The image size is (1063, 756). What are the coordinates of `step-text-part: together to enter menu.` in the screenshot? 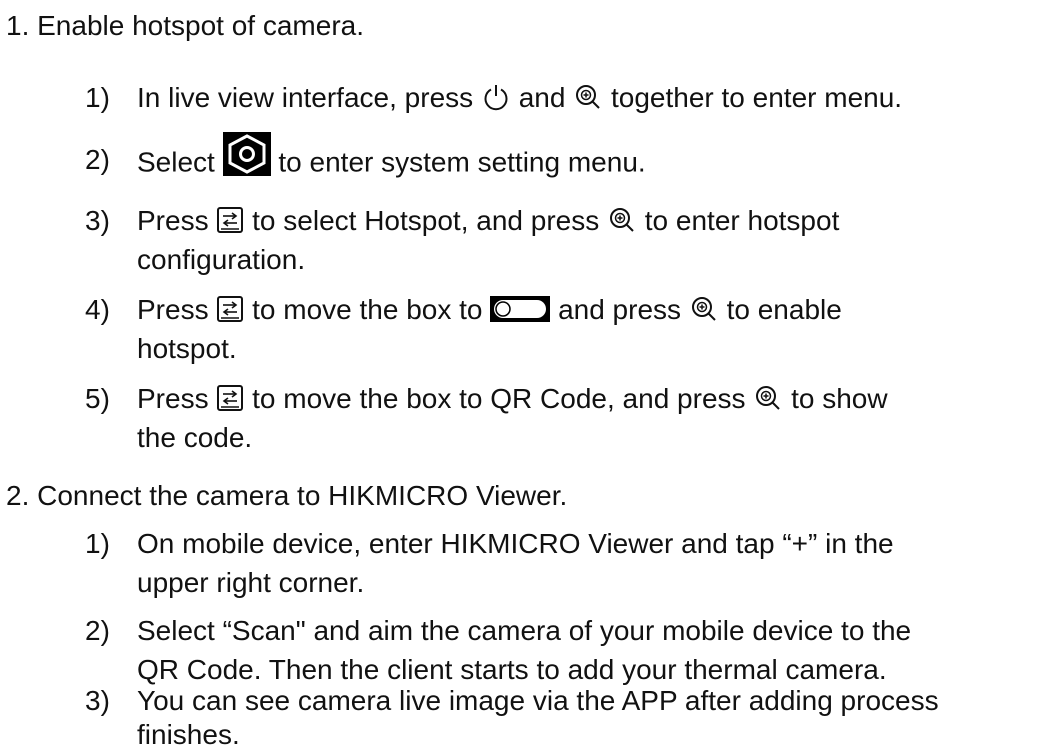 It's located at (756, 97).